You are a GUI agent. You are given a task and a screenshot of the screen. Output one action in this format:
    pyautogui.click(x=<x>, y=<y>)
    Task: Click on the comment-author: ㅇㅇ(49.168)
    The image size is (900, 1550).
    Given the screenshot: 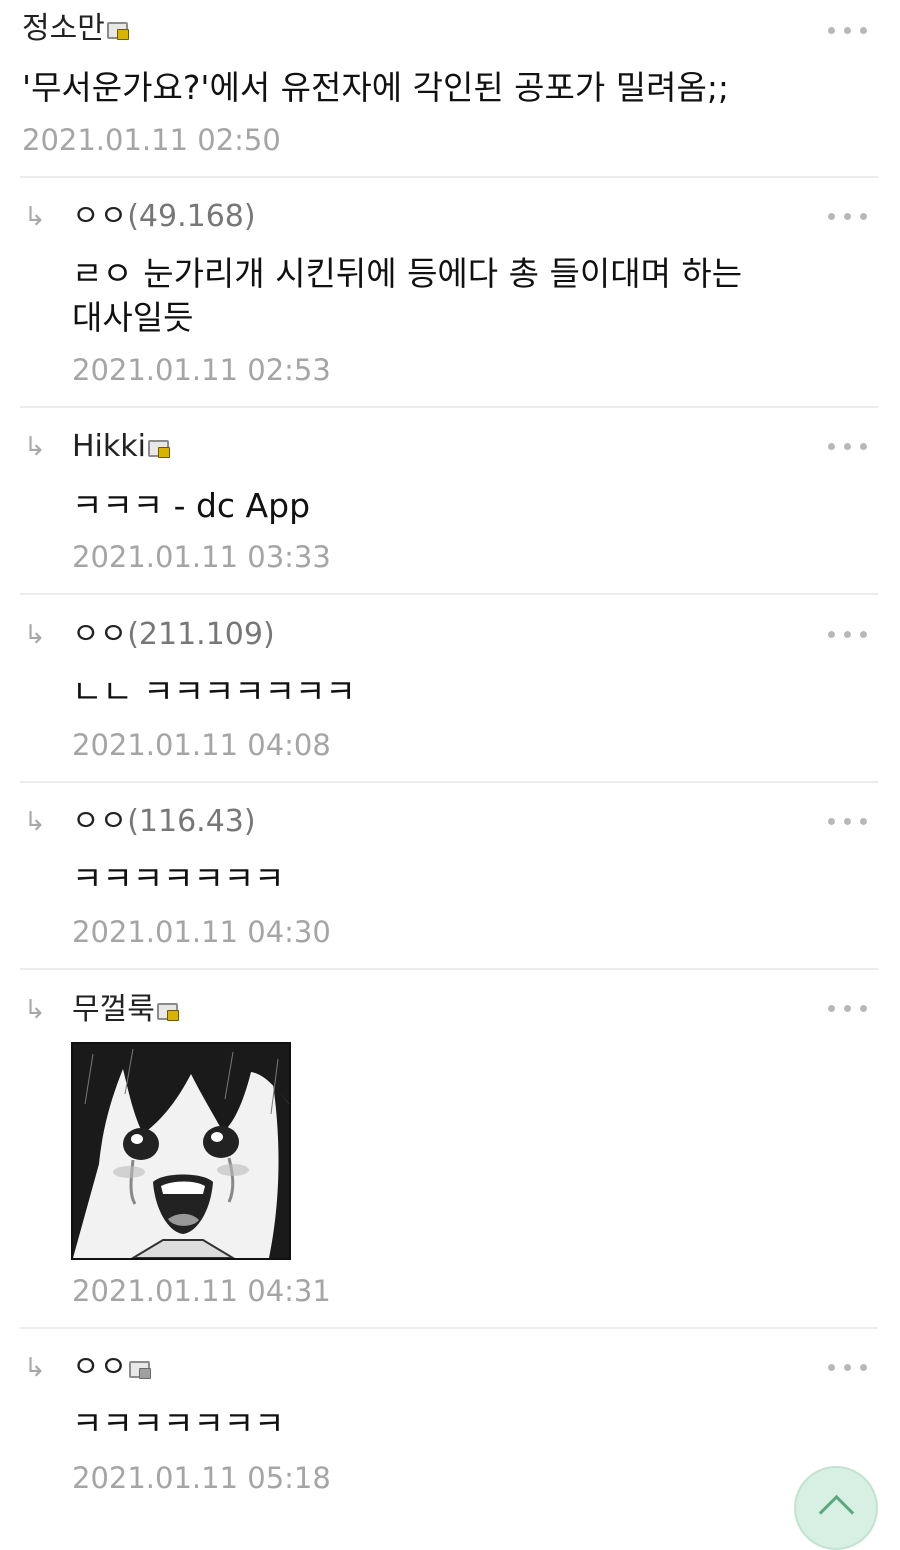 What is the action you would take?
    pyautogui.click(x=164, y=217)
    